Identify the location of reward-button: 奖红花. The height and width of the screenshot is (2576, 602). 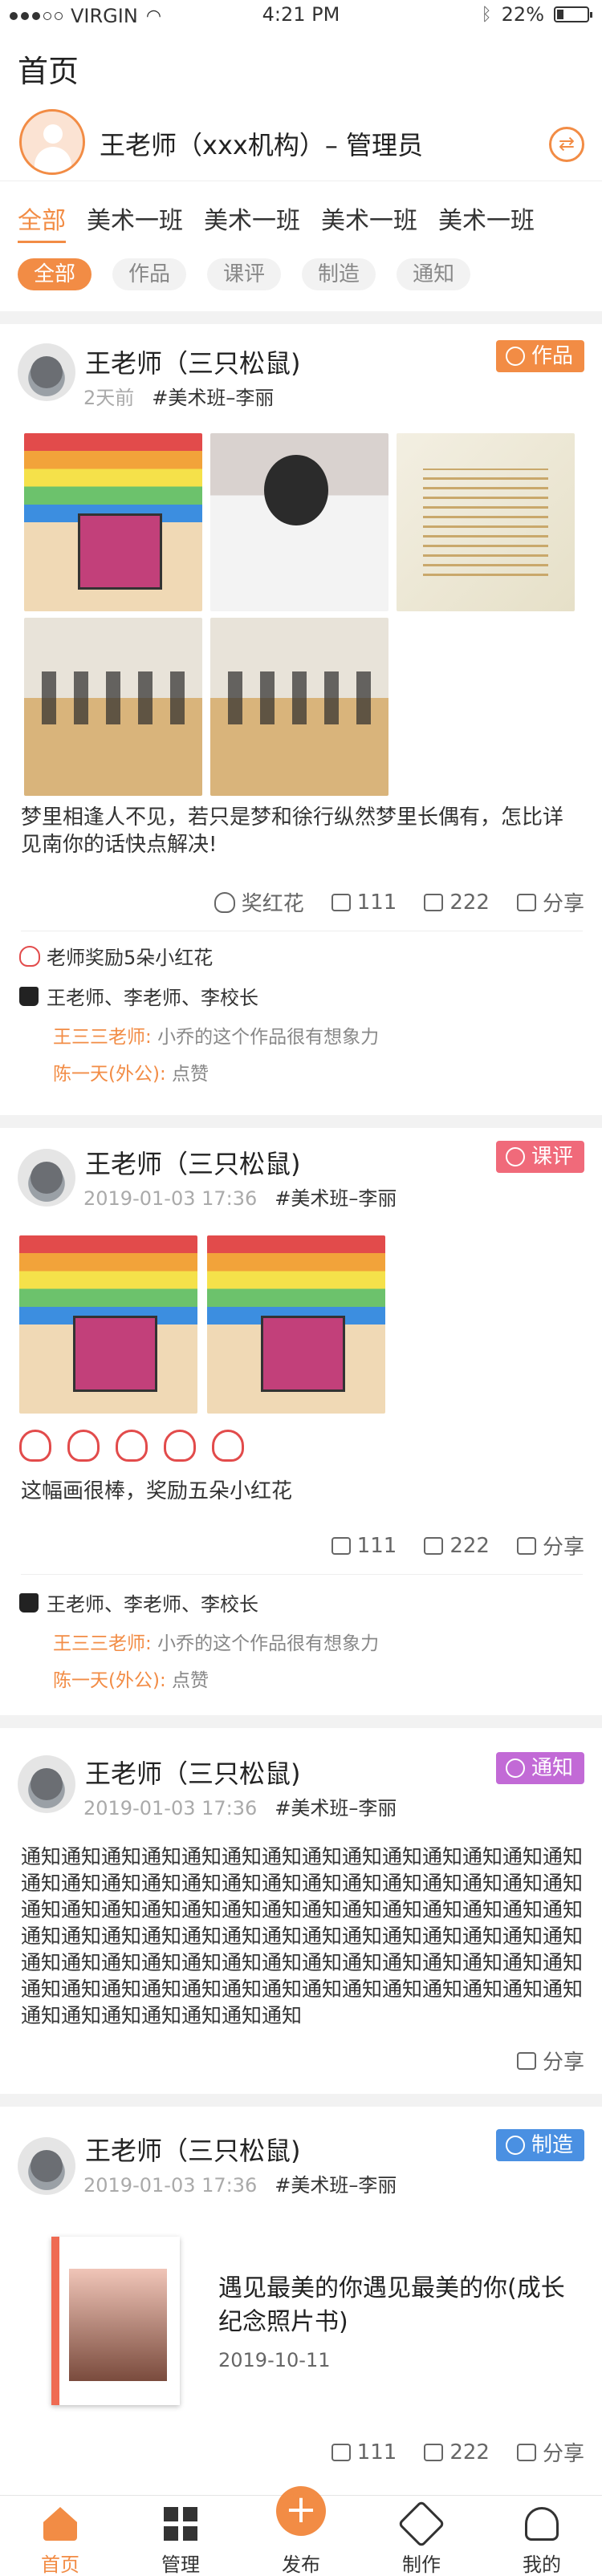
(259, 902).